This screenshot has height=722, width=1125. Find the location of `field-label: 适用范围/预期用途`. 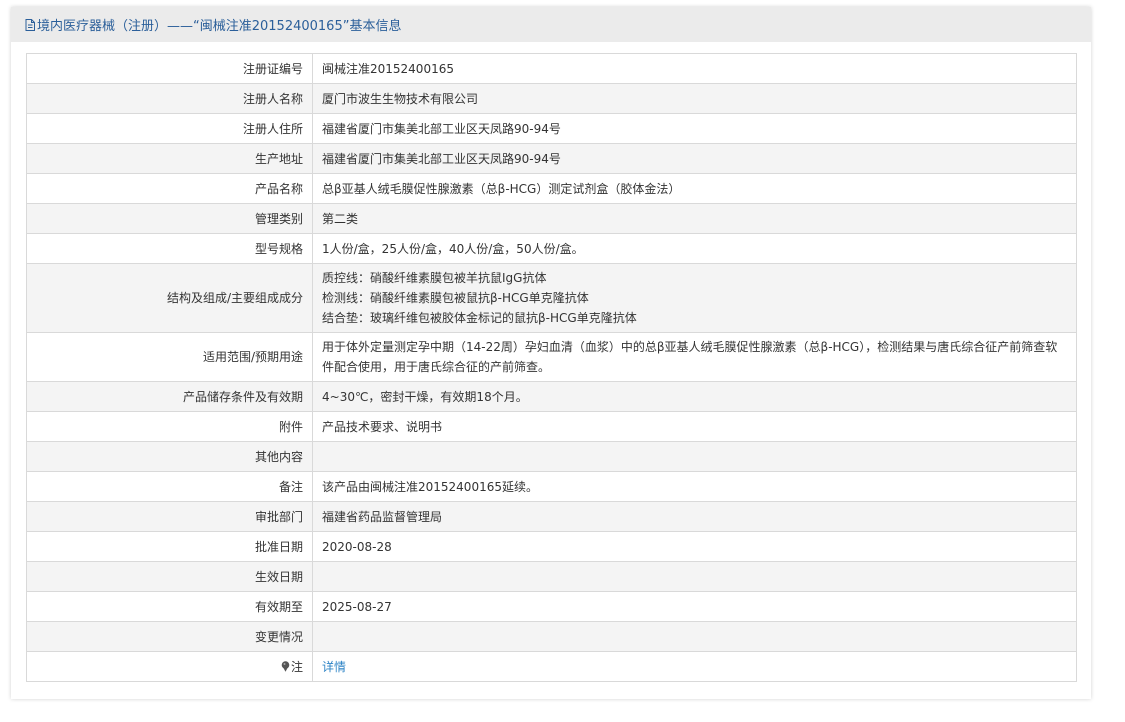

field-label: 适用范围/预期用途 is located at coordinates (169, 357).